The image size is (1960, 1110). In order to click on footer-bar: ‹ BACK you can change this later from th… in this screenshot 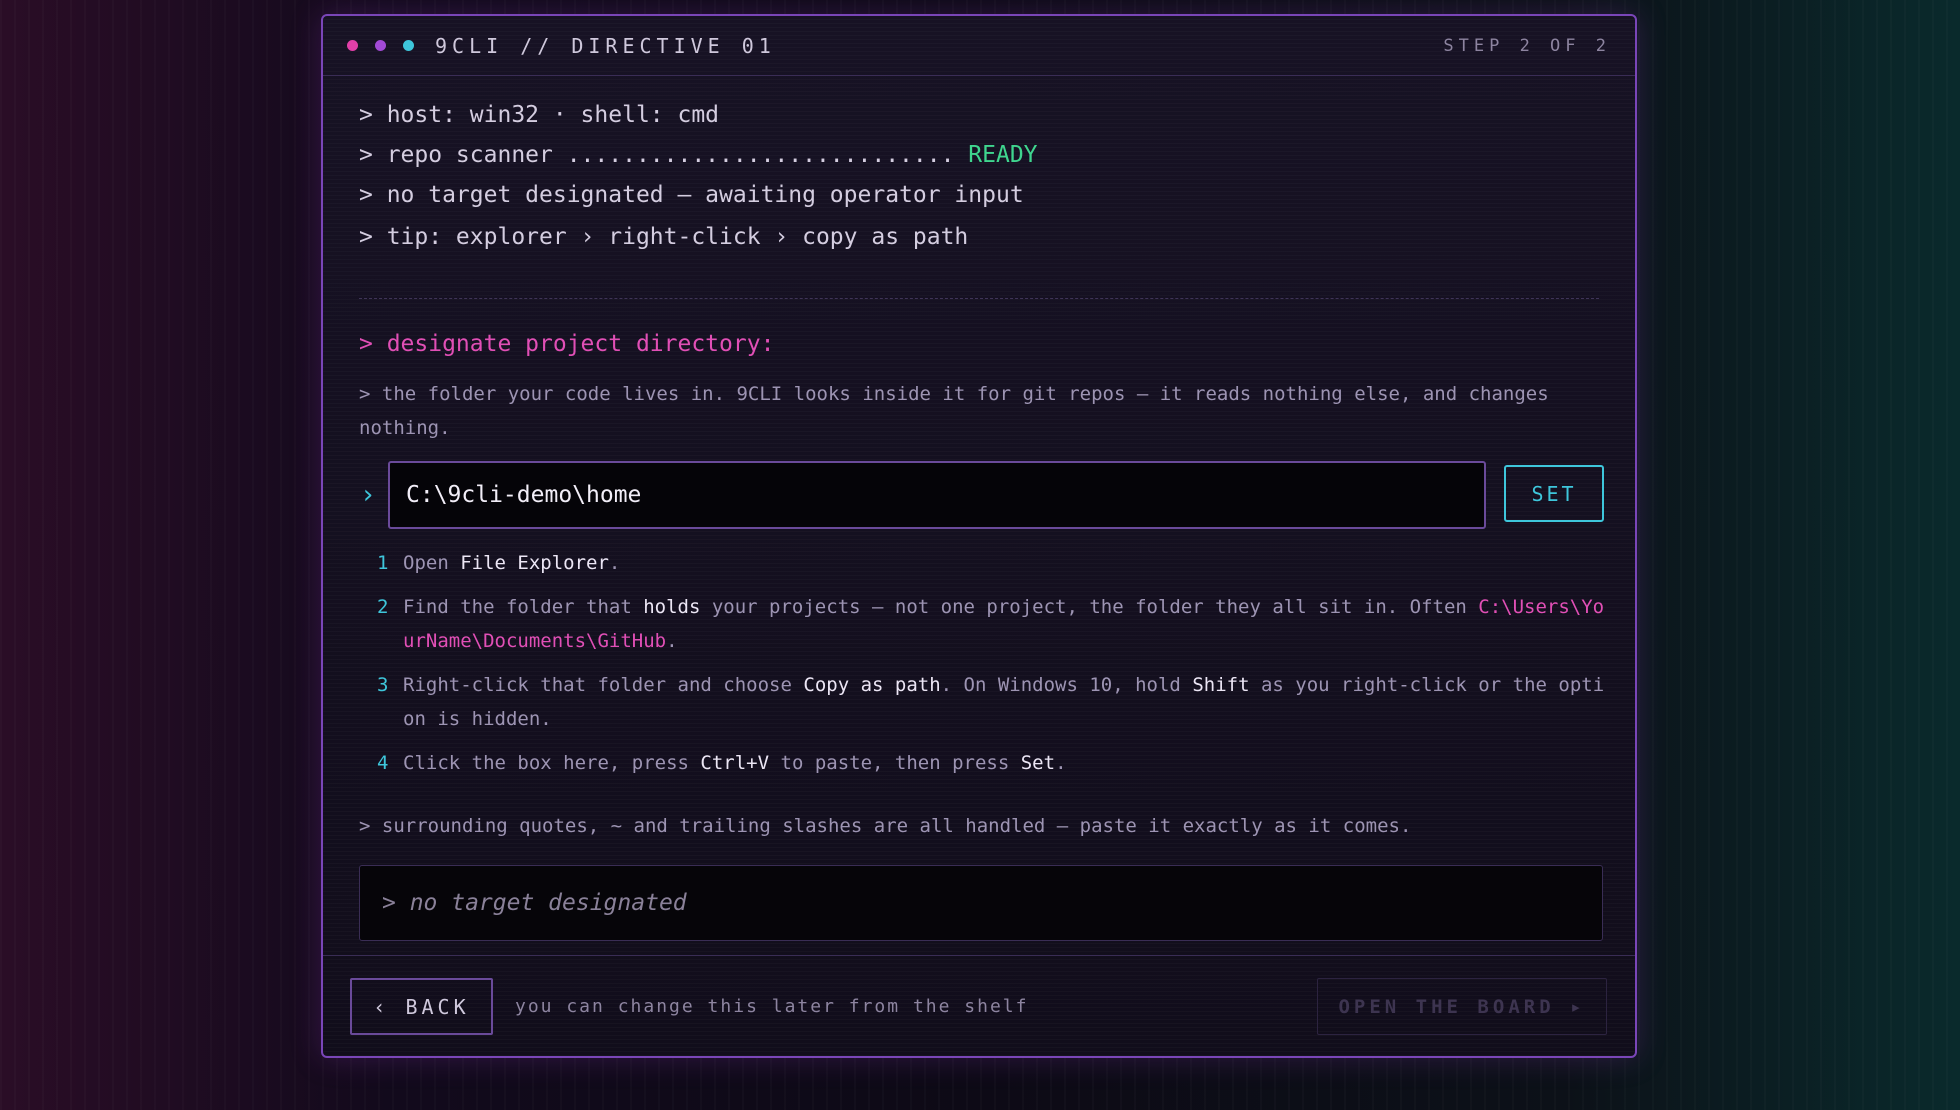, I will do `click(979, 1005)`.